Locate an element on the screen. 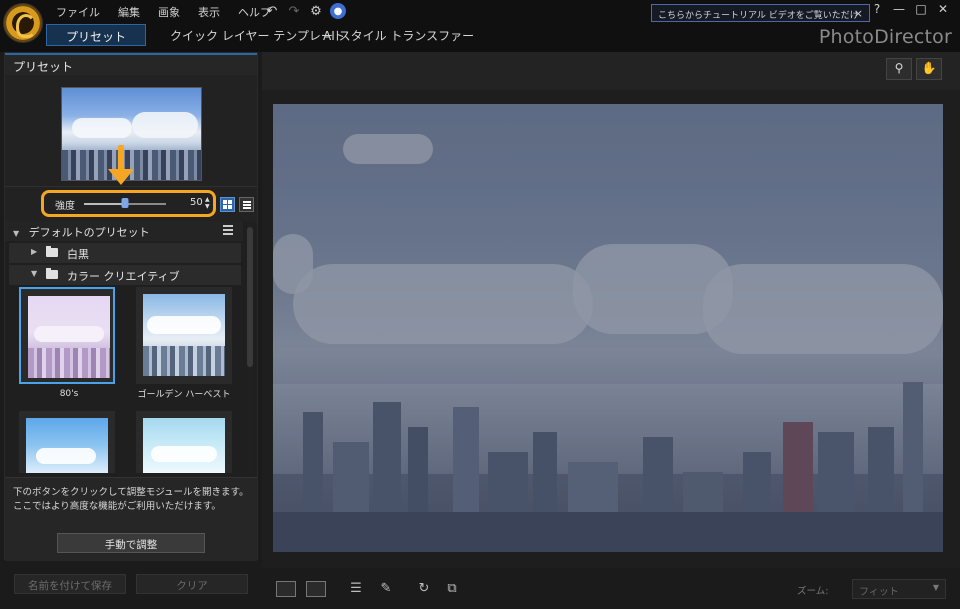 This screenshot has width=960, height=609. menu-file: ファイル is located at coordinates (78, 12).